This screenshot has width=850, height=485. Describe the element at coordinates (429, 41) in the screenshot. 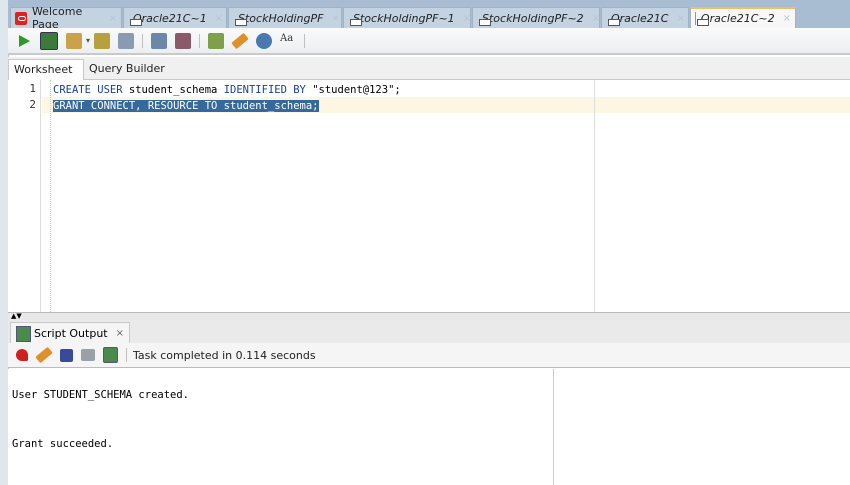

I see `worksheet-toolbar: ▾ Aa` at that location.